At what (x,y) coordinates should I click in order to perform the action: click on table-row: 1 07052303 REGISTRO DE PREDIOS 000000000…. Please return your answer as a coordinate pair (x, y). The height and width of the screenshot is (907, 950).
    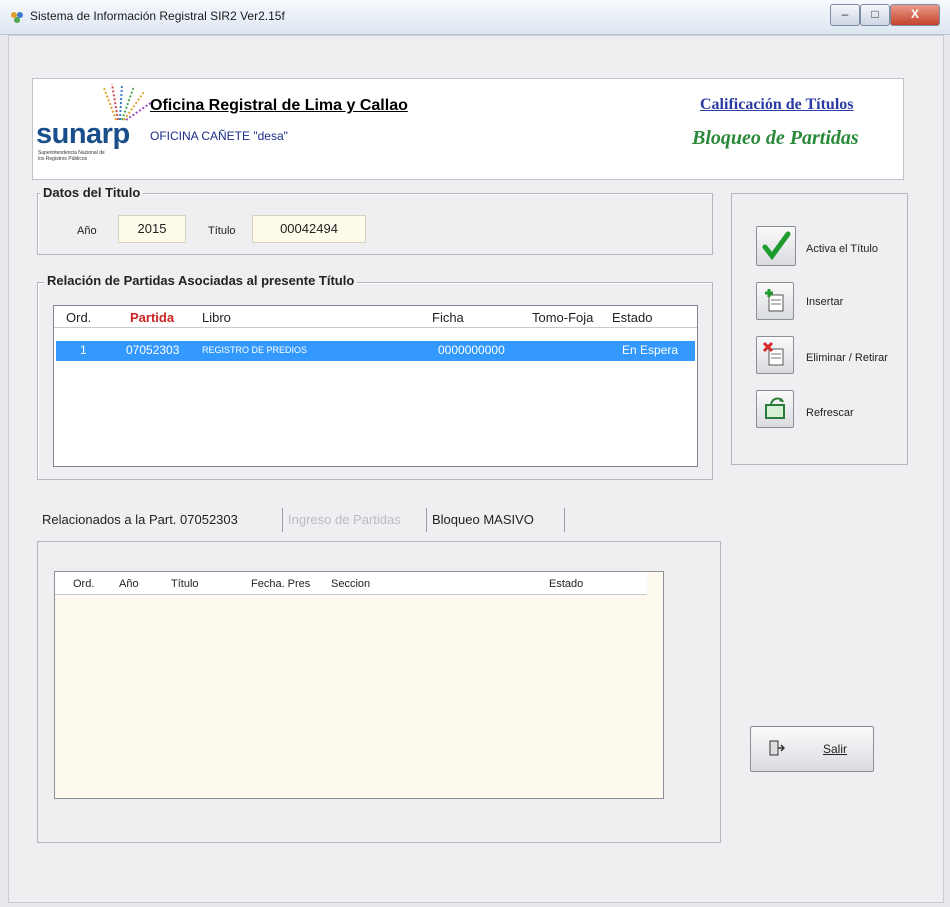
    Looking at the image, I should click on (375, 351).